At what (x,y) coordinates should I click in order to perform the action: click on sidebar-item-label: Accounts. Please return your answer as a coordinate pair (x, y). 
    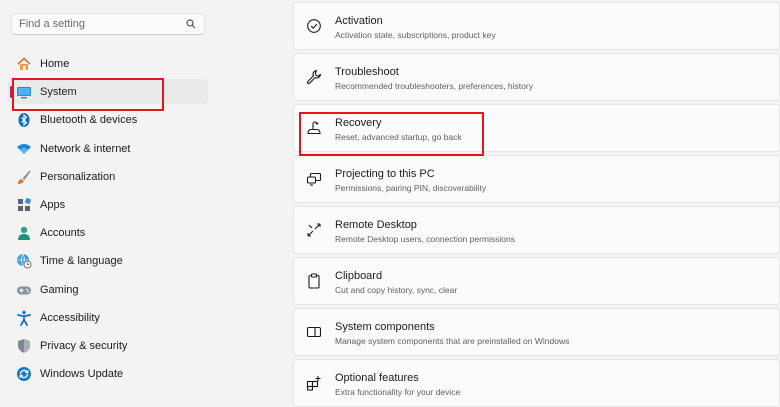
    Looking at the image, I should click on (63, 233).